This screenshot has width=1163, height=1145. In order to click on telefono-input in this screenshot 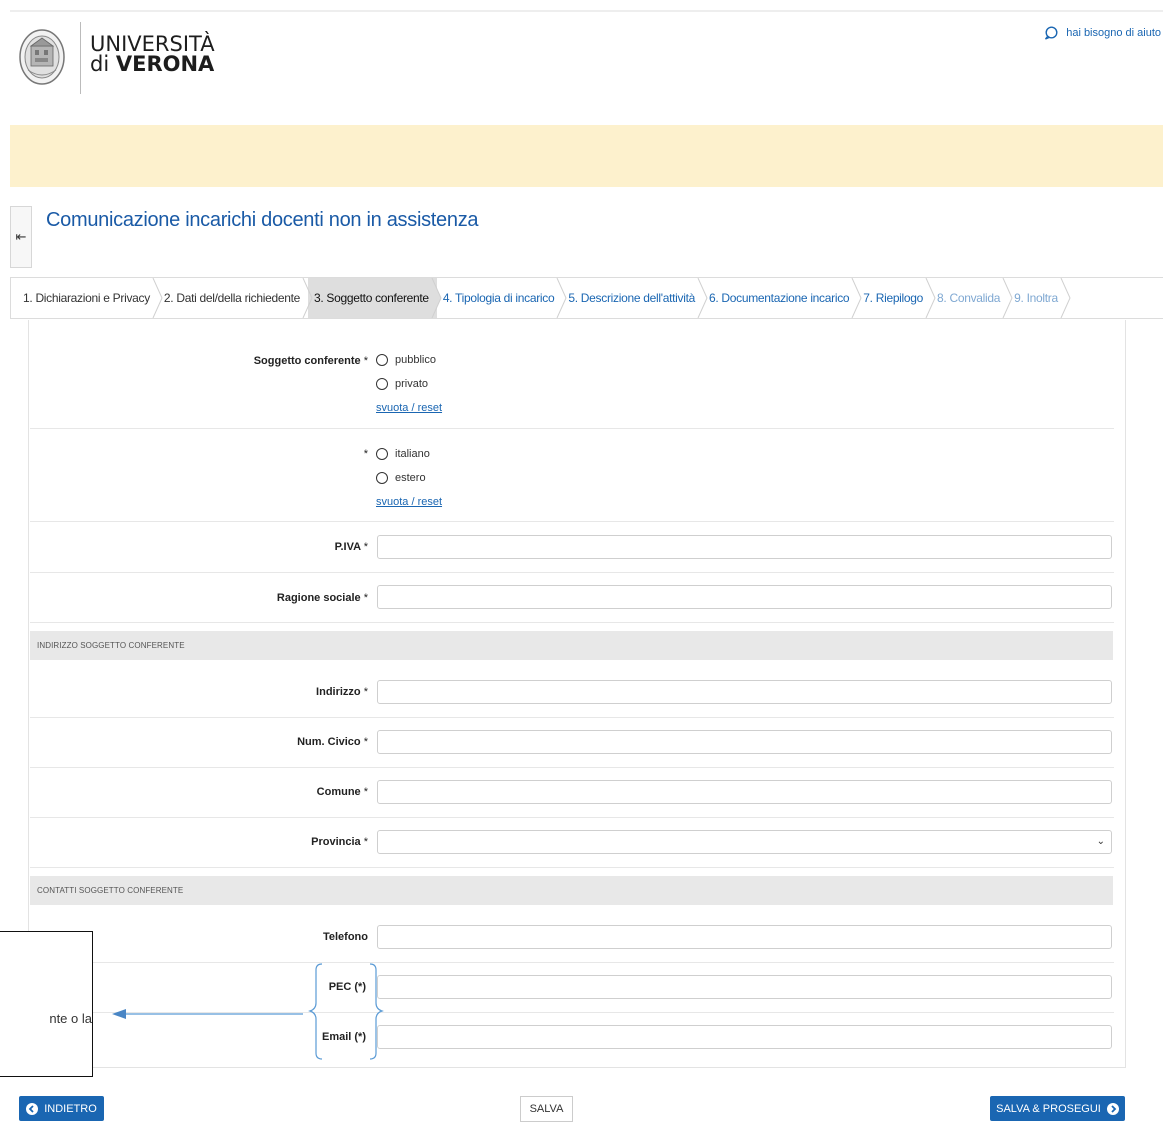, I will do `click(744, 937)`.